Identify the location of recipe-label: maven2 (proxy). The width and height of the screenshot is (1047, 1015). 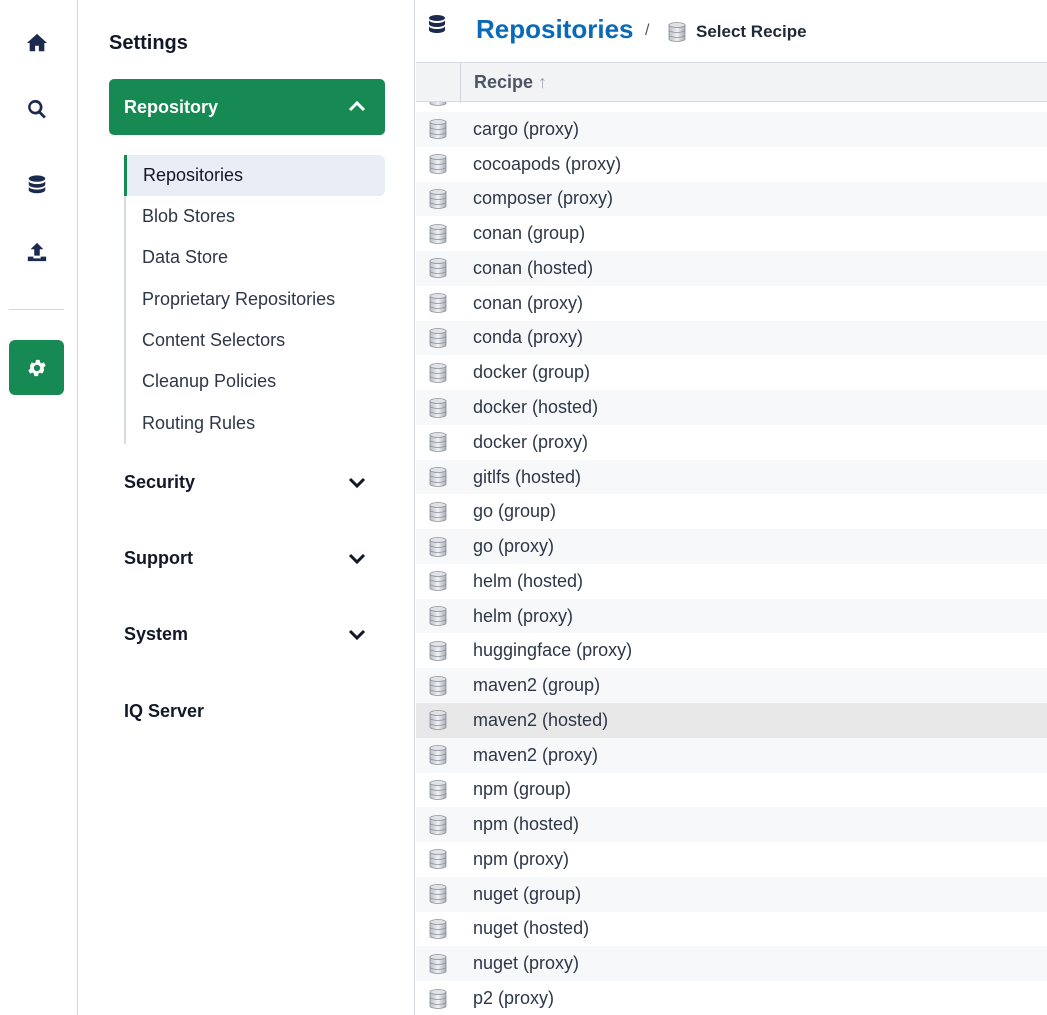
(536, 754).